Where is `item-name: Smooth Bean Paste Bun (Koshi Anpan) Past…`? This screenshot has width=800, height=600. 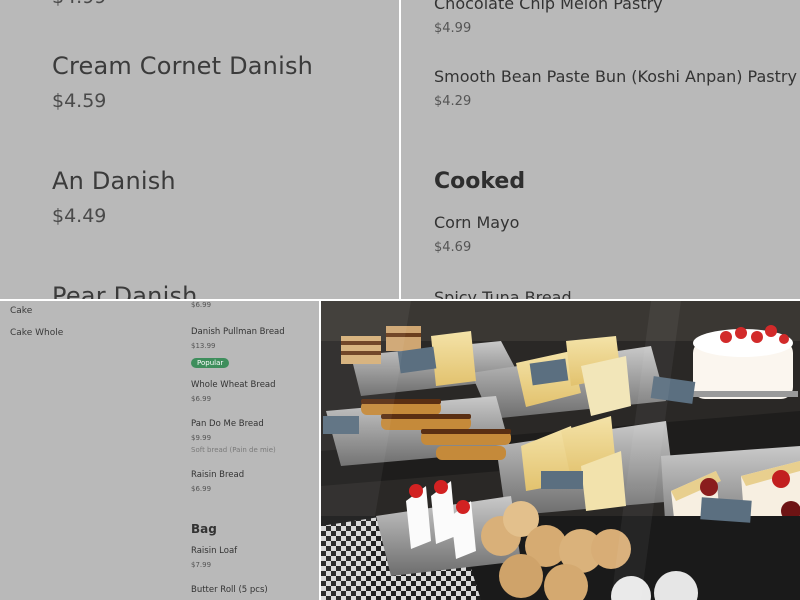 item-name: Smooth Bean Paste Bun (Koshi Anpan) Past… is located at coordinates (615, 76).